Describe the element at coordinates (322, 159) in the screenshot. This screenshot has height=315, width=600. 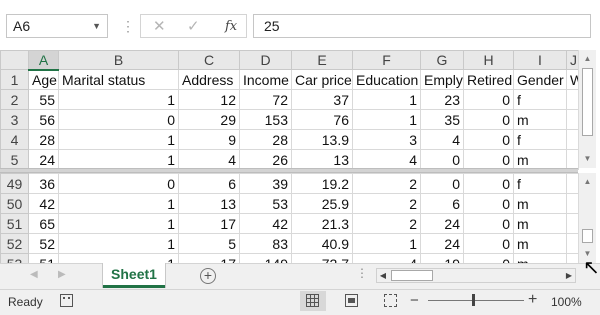
I see `cell-e5: 13` at that location.